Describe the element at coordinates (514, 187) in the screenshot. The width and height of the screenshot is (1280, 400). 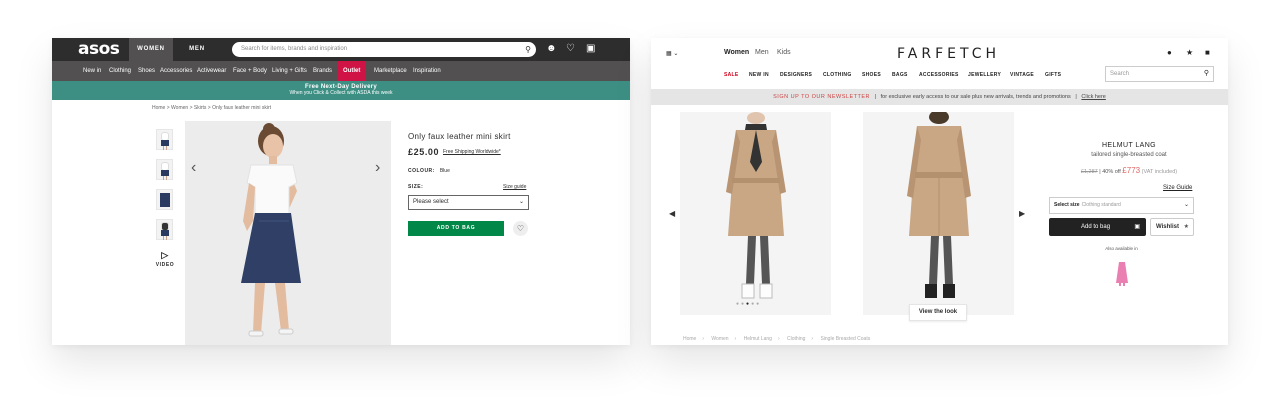
I see `size-guide-link: Size guide` at that location.